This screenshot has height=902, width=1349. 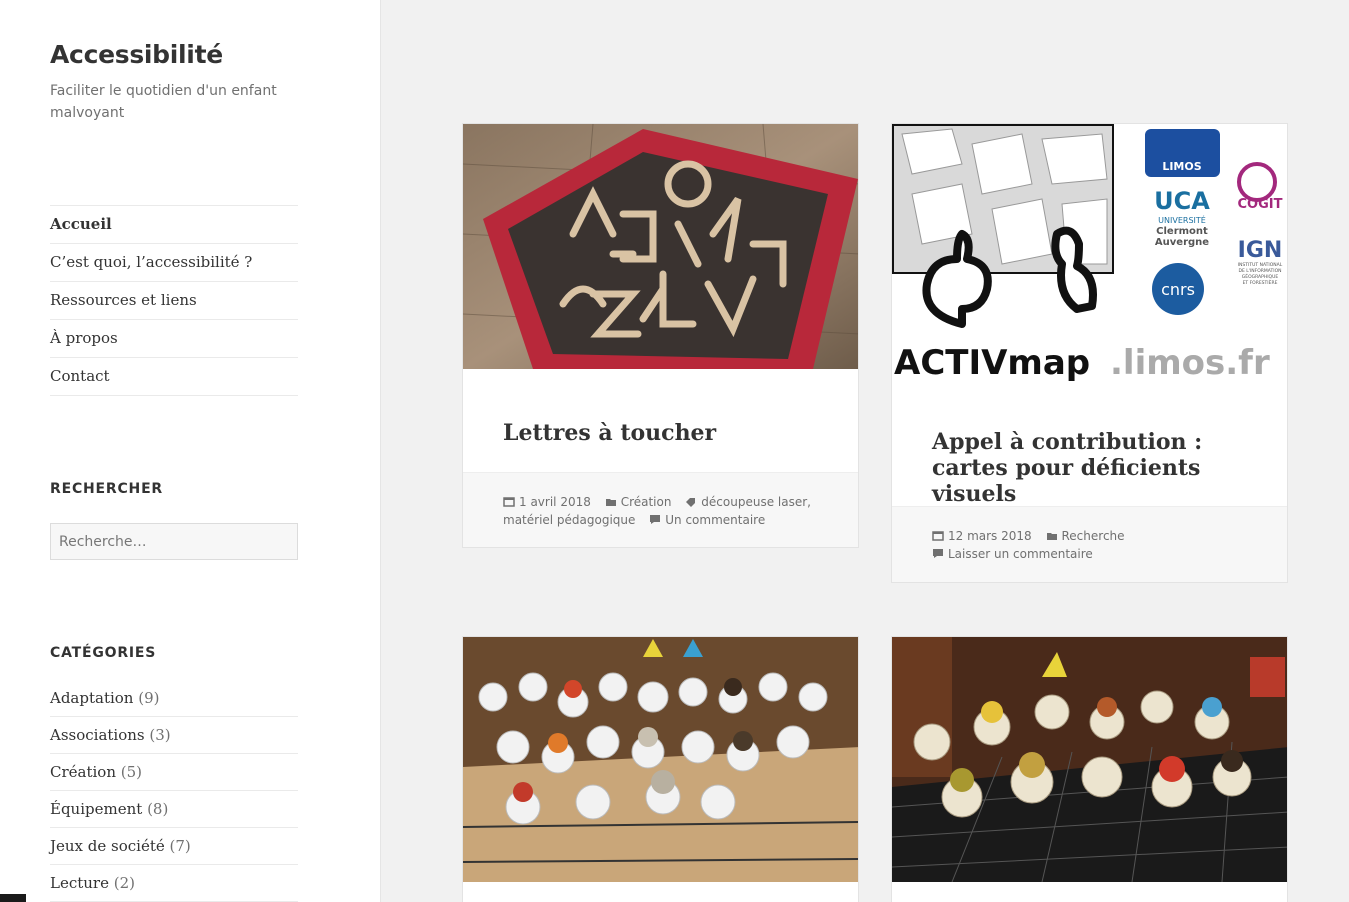 What do you see at coordinates (1182, 242) in the screenshot?
I see `uca-text-3: Auvergne` at bounding box center [1182, 242].